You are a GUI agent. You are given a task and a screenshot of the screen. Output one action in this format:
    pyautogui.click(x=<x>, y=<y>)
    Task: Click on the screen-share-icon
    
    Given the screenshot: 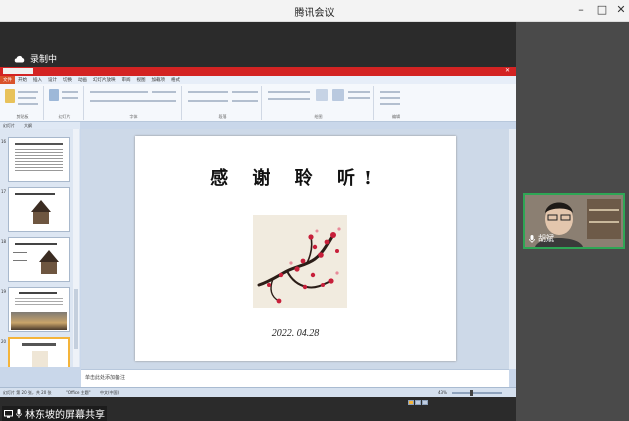 What is the action you would take?
    pyautogui.click(x=8, y=413)
    